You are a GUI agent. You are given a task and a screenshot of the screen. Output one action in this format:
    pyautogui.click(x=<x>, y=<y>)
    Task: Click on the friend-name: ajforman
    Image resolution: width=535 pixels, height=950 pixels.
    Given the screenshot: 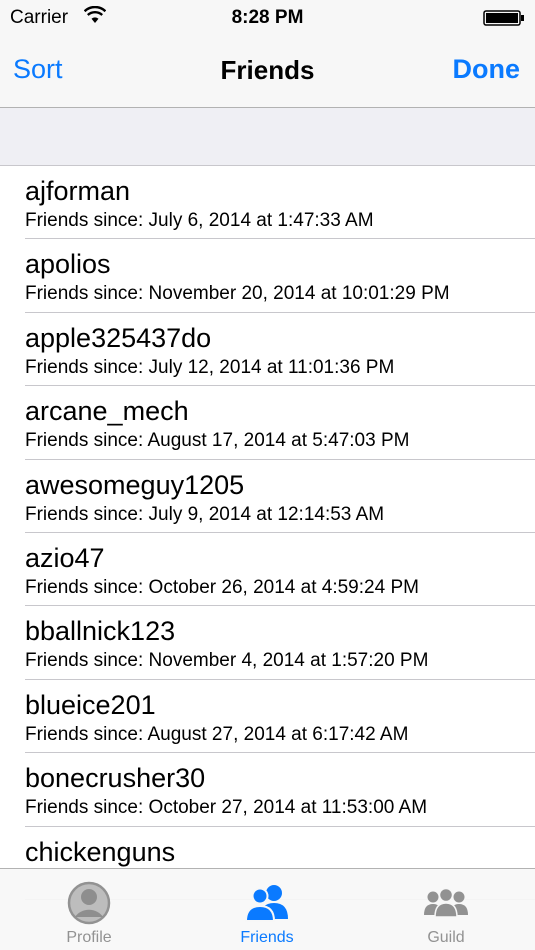 What is the action you would take?
    pyautogui.click(x=78, y=191)
    